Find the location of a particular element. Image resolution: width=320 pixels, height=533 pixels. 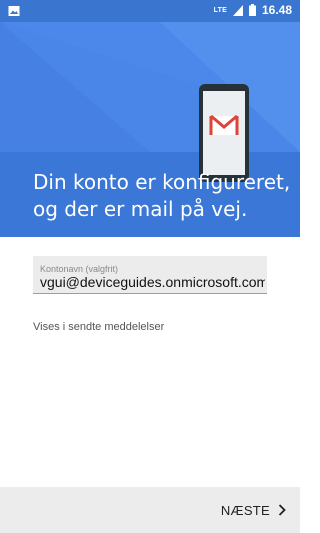

signal-icon is located at coordinates (237, 10).